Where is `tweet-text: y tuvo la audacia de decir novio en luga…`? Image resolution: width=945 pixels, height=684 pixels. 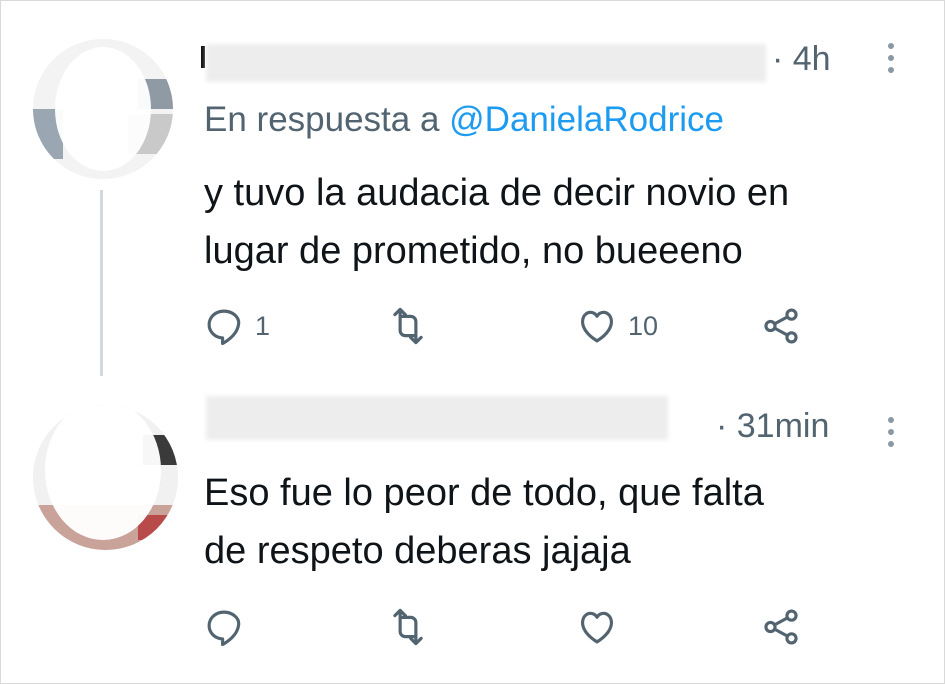
tweet-text: y tuvo la audacia de decir novio en luga… is located at coordinates (554, 222).